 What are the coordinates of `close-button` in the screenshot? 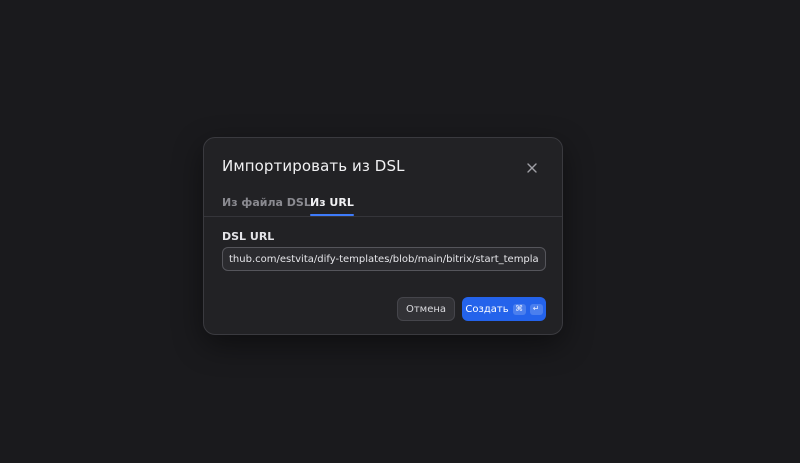 It's located at (532, 168).